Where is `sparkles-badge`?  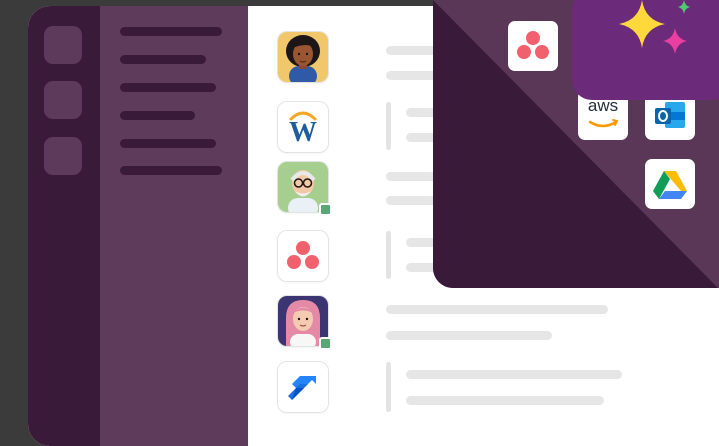 sparkles-badge is located at coordinates (645, 50).